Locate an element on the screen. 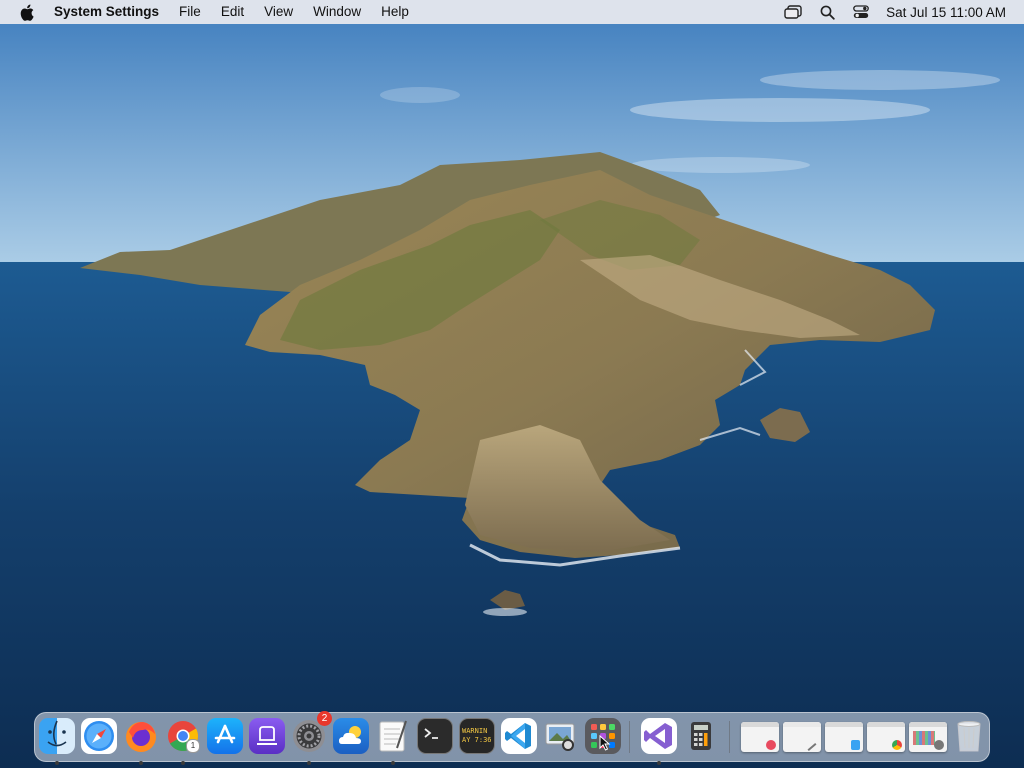  dock-item-firefox is located at coordinates (141, 741).